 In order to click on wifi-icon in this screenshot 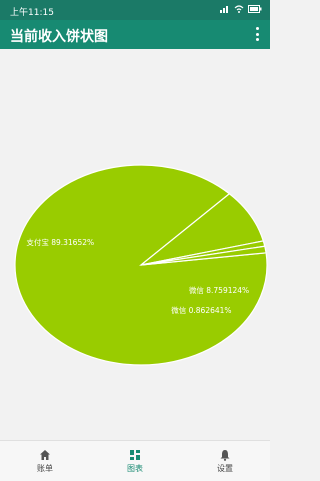, I will do `click(239, 9)`.